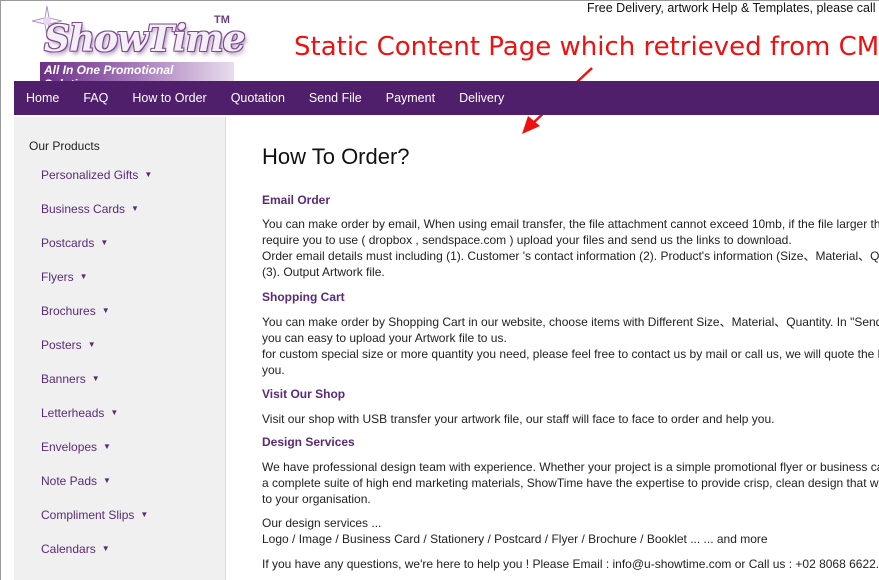 This screenshot has width=879, height=580. Describe the element at coordinates (308, 442) in the screenshot. I see `section-heading-design-services: Design Services` at that location.